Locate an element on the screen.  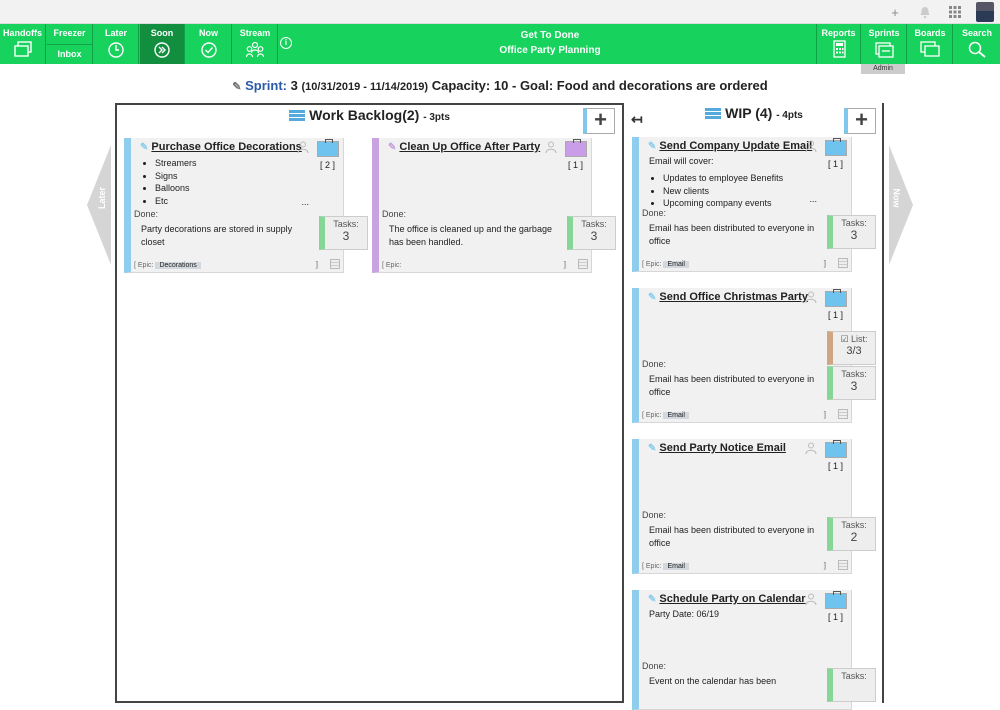
apps-grid-icon is located at coordinates (955, 12).